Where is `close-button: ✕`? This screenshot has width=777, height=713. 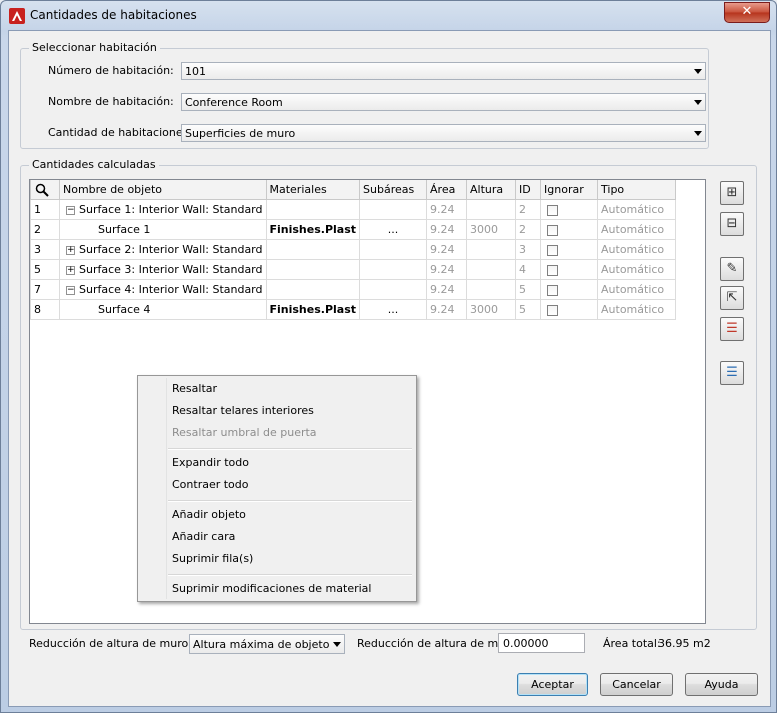
close-button: ✕ is located at coordinates (747, 12).